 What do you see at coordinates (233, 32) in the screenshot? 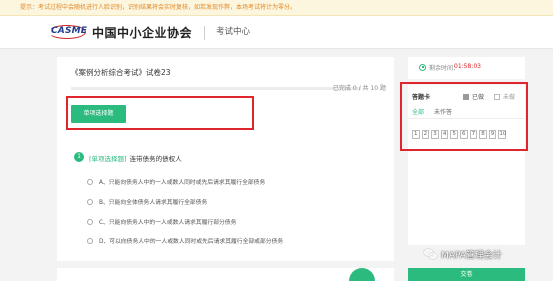
I see `exam-center-title: 考试中心` at bounding box center [233, 32].